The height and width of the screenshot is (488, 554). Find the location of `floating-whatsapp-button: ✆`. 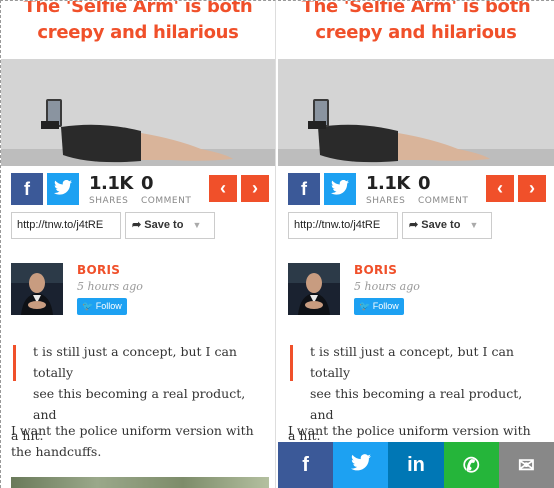

floating-whatsapp-button: ✆ is located at coordinates (471, 465).